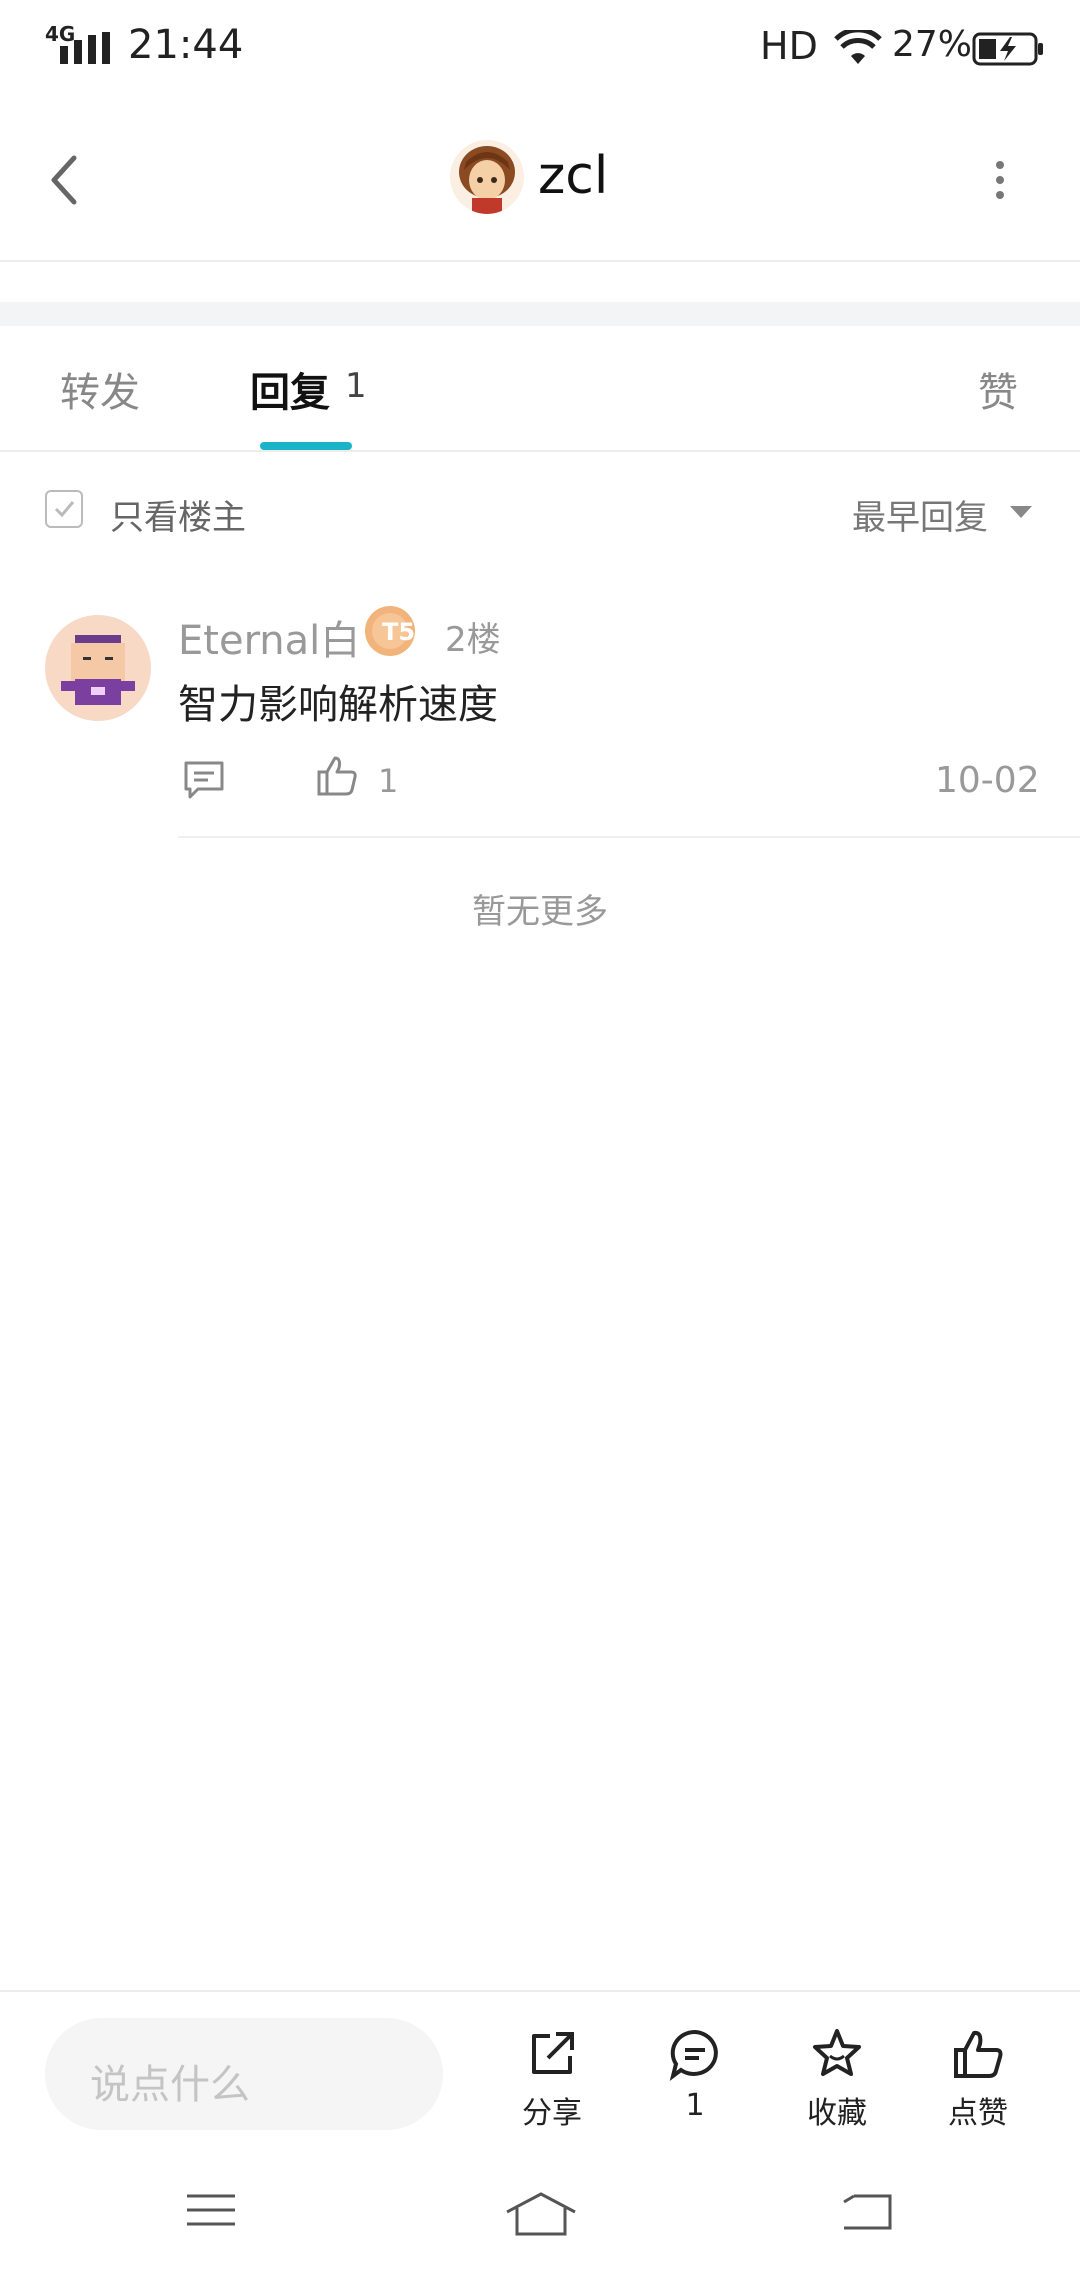 The image size is (1080, 2280). I want to click on hd-indicator: HD, so click(789, 46).